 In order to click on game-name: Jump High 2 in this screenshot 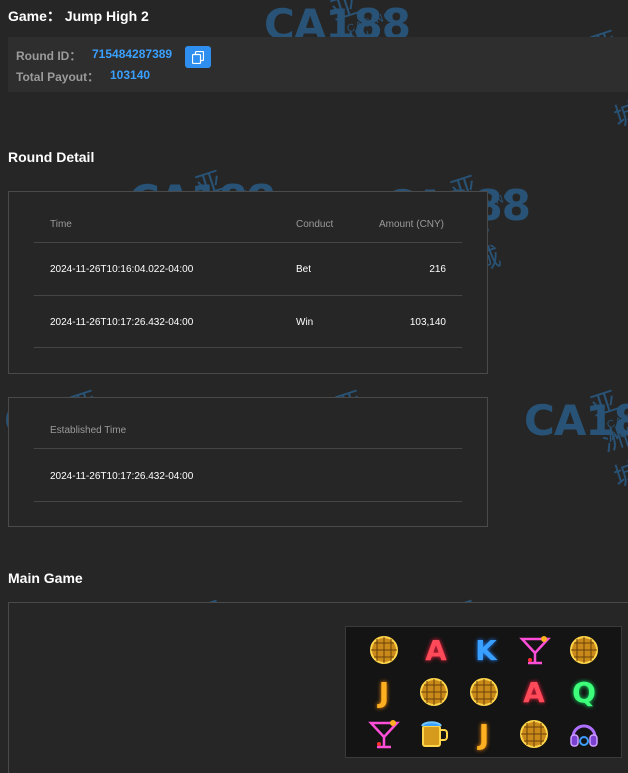, I will do `click(106, 16)`.